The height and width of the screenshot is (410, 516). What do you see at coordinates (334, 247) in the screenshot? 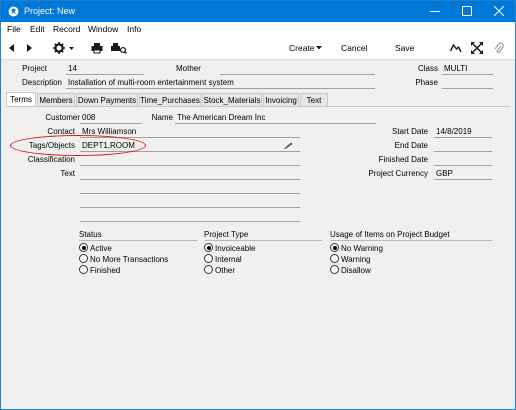
I see `usage-no-warning-radio` at bounding box center [334, 247].